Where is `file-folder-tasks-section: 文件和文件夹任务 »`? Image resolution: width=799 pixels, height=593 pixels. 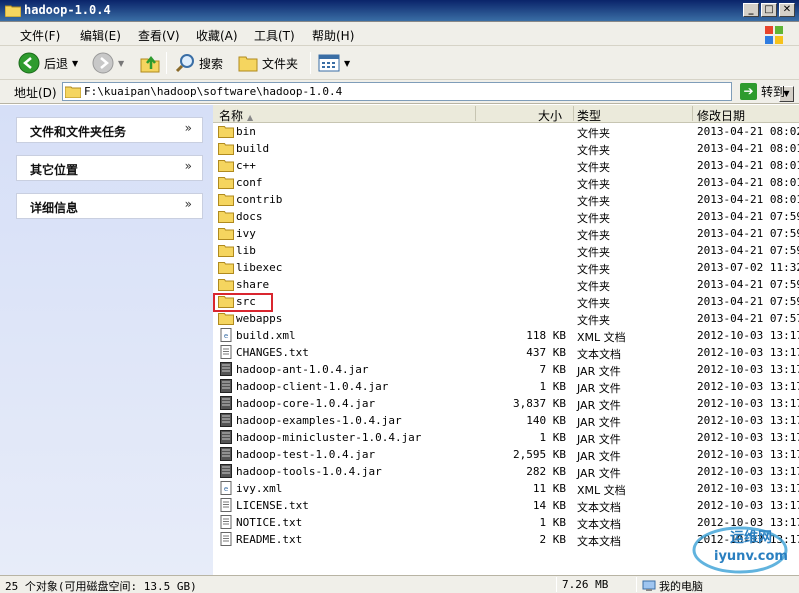 file-folder-tasks-section: 文件和文件夹任务 » is located at coordinates (109, 130).